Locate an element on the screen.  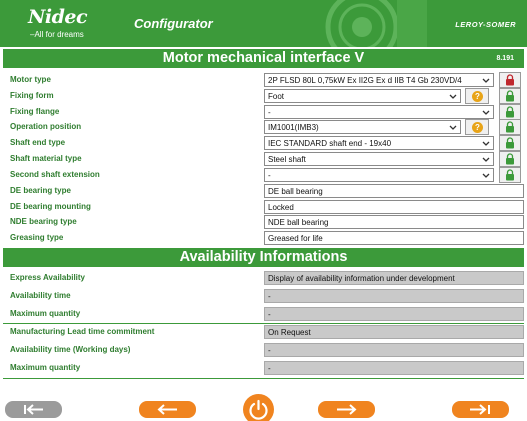
version-label: 8.191 is located at coordinates (505, 58).